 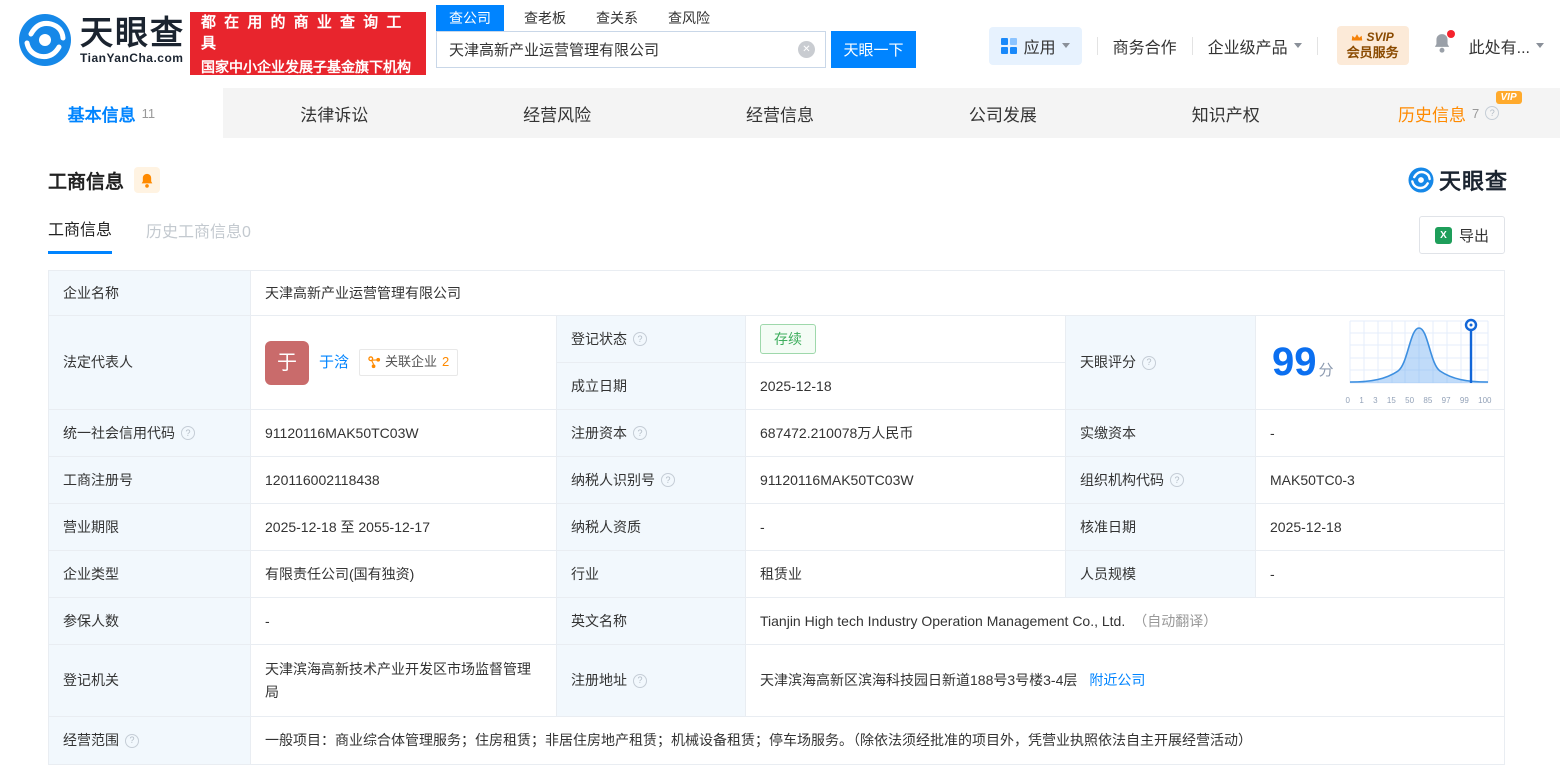 What do you see at coordinates (194, 232) in the screenshot?
I see `subtab-label: 历史工商信息` at bounding box center [194, 232].